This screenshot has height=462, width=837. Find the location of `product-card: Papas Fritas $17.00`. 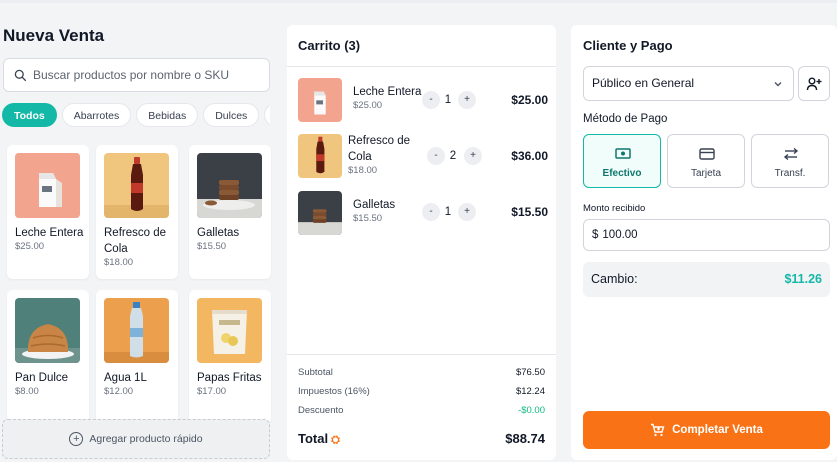

product-card: Papas Fritas $17.00 is located at coordinates (230, 357).